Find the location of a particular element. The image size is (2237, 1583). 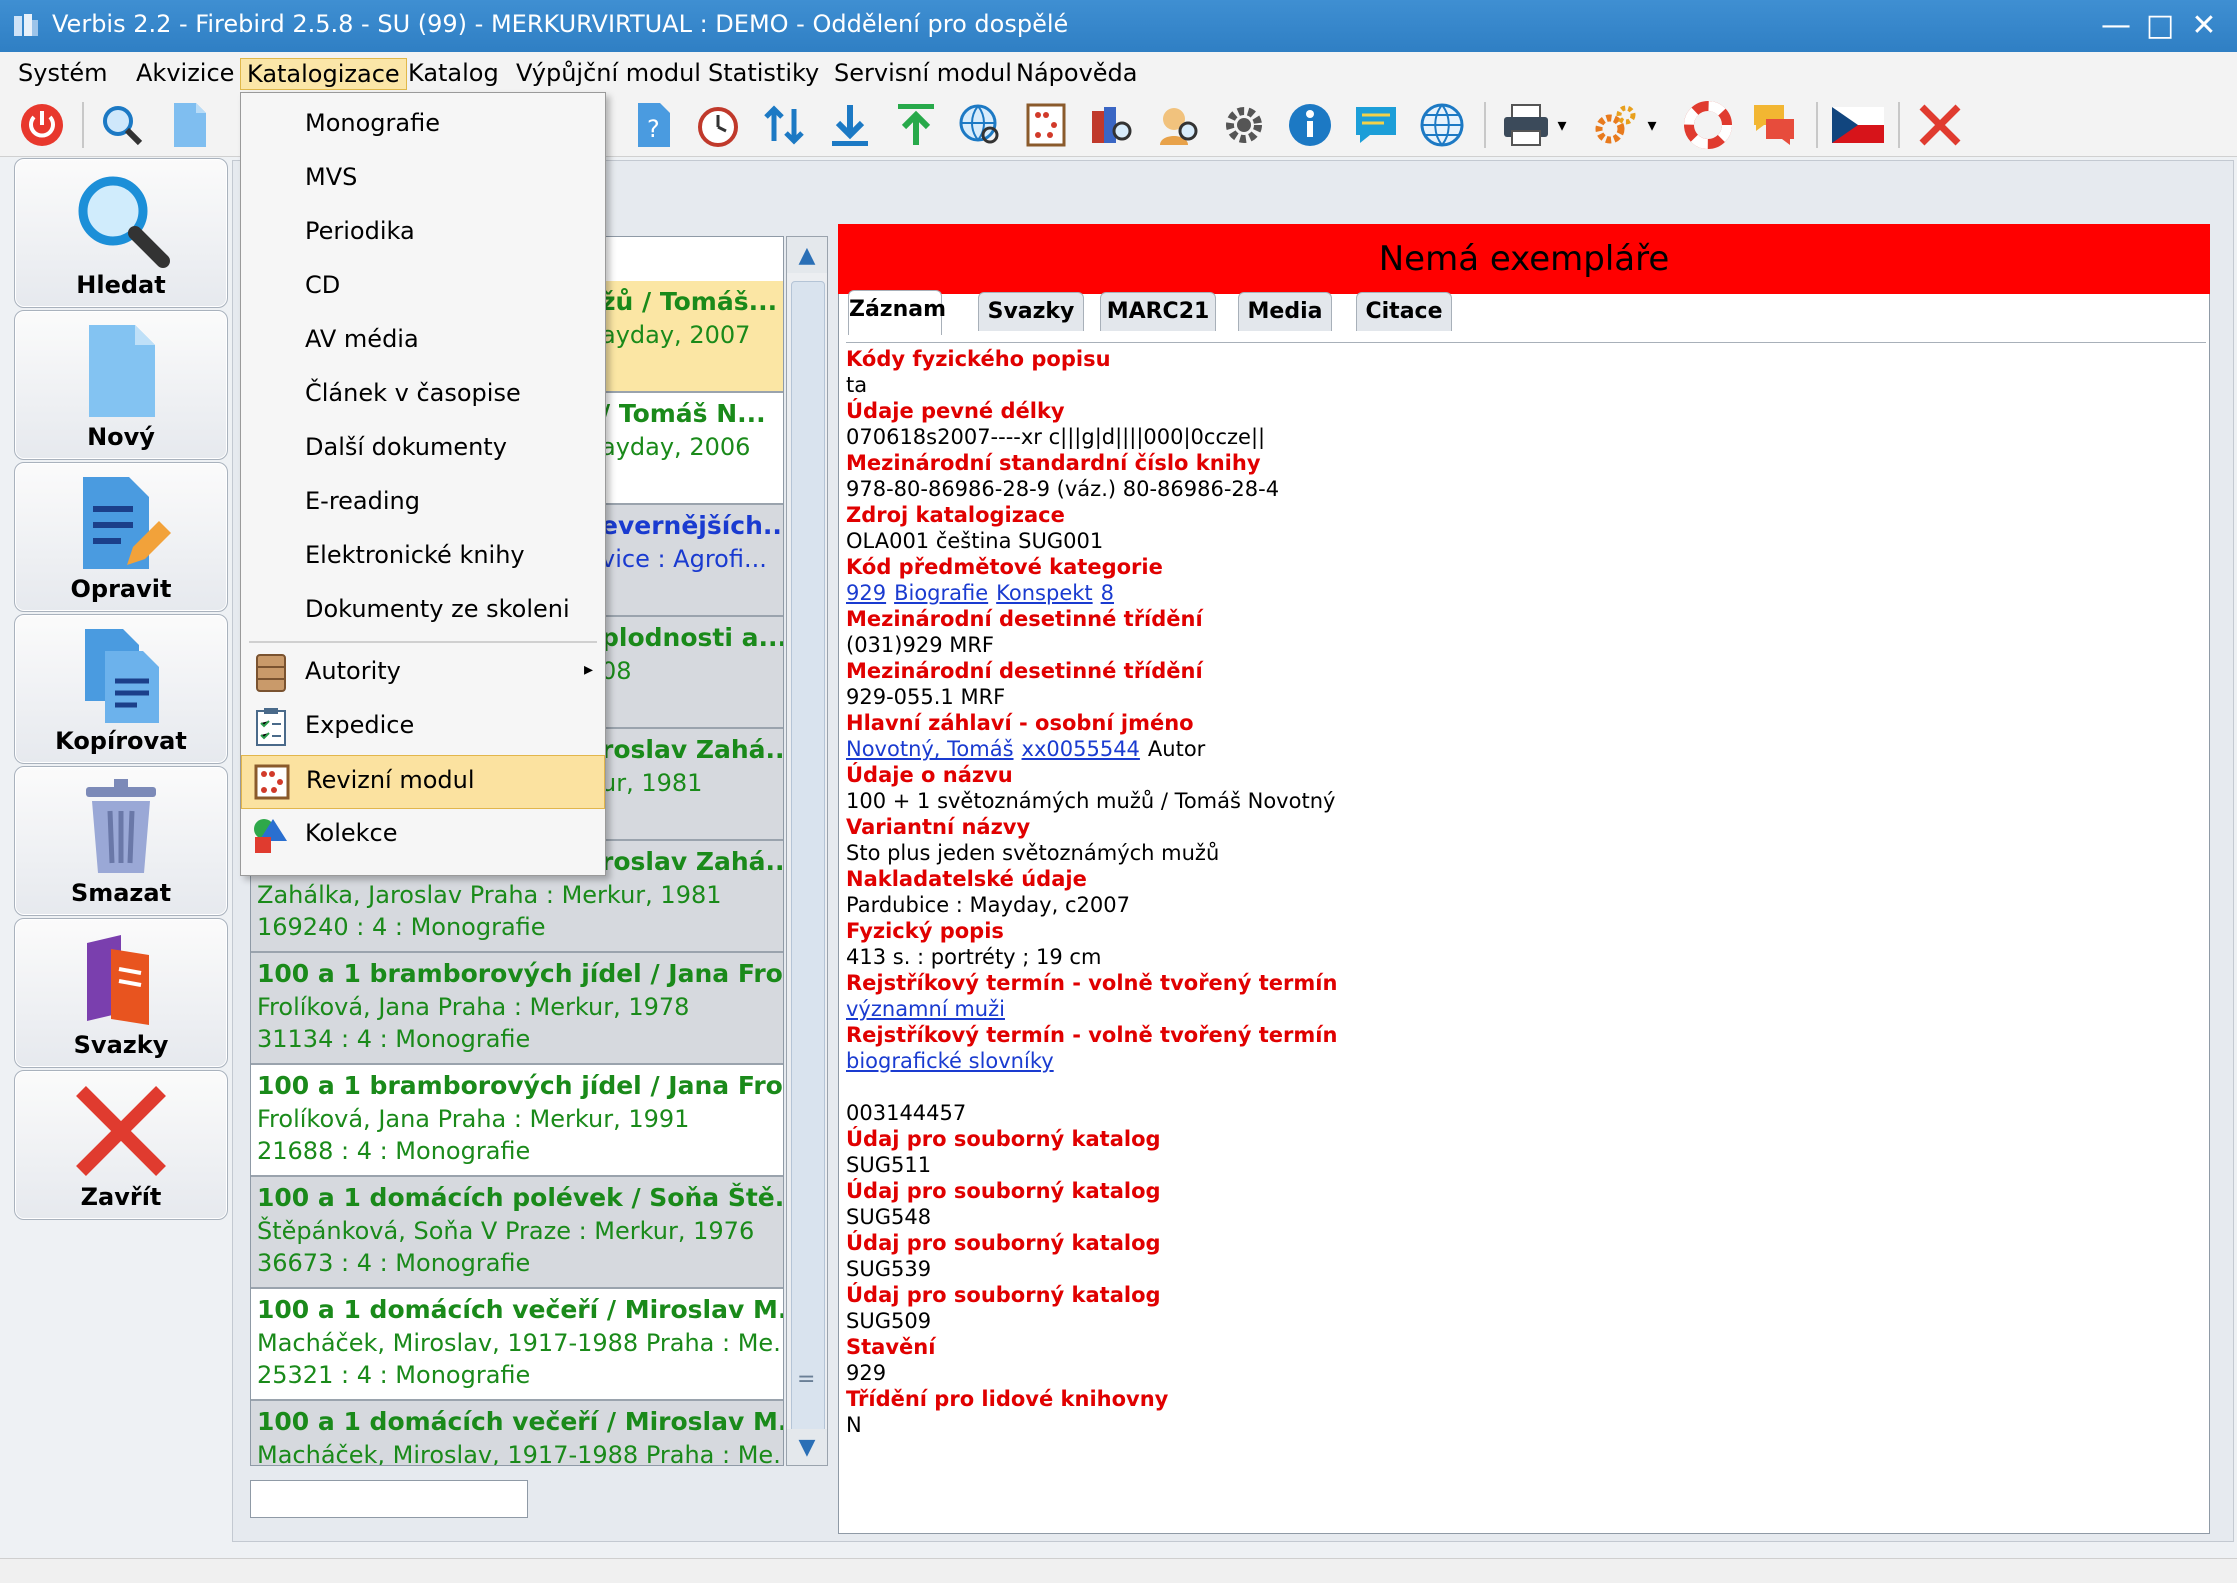

field-value: významní muži is located at coordinates (929, 1009).